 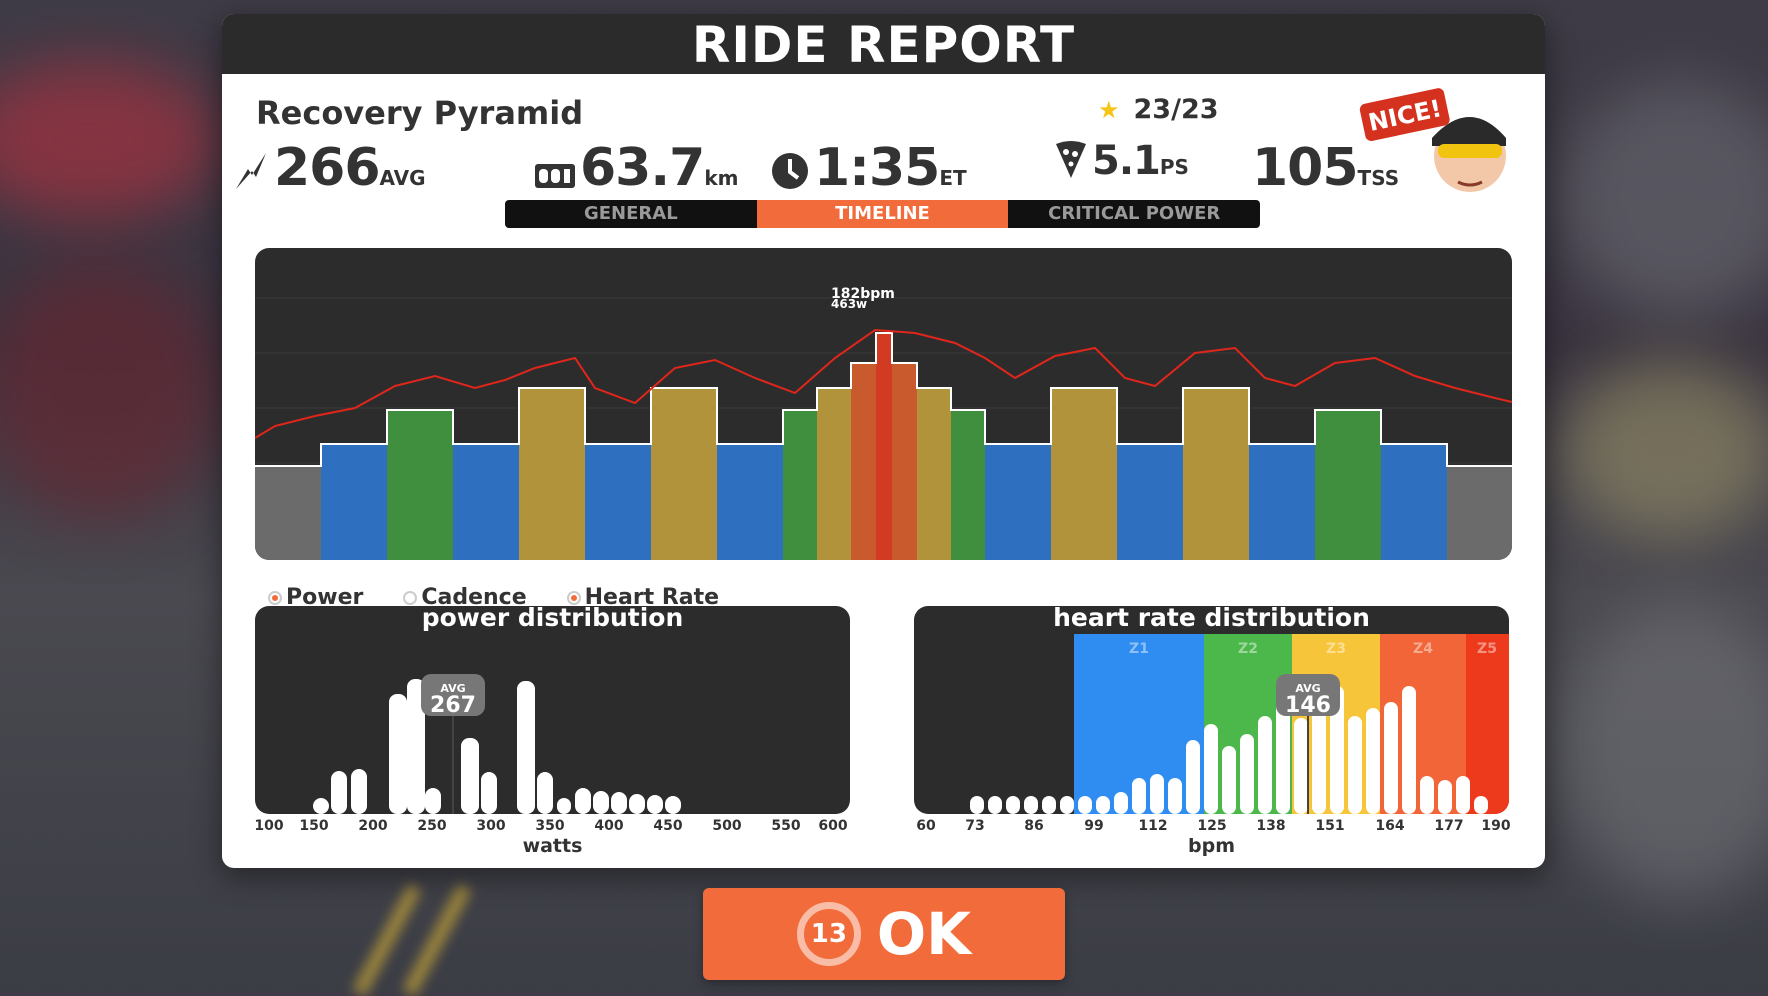 What do you see at coordinates (1139, 649) in the screenshot?
I see `zone-label-z1: Z1` at bounding box center [1139, 649].